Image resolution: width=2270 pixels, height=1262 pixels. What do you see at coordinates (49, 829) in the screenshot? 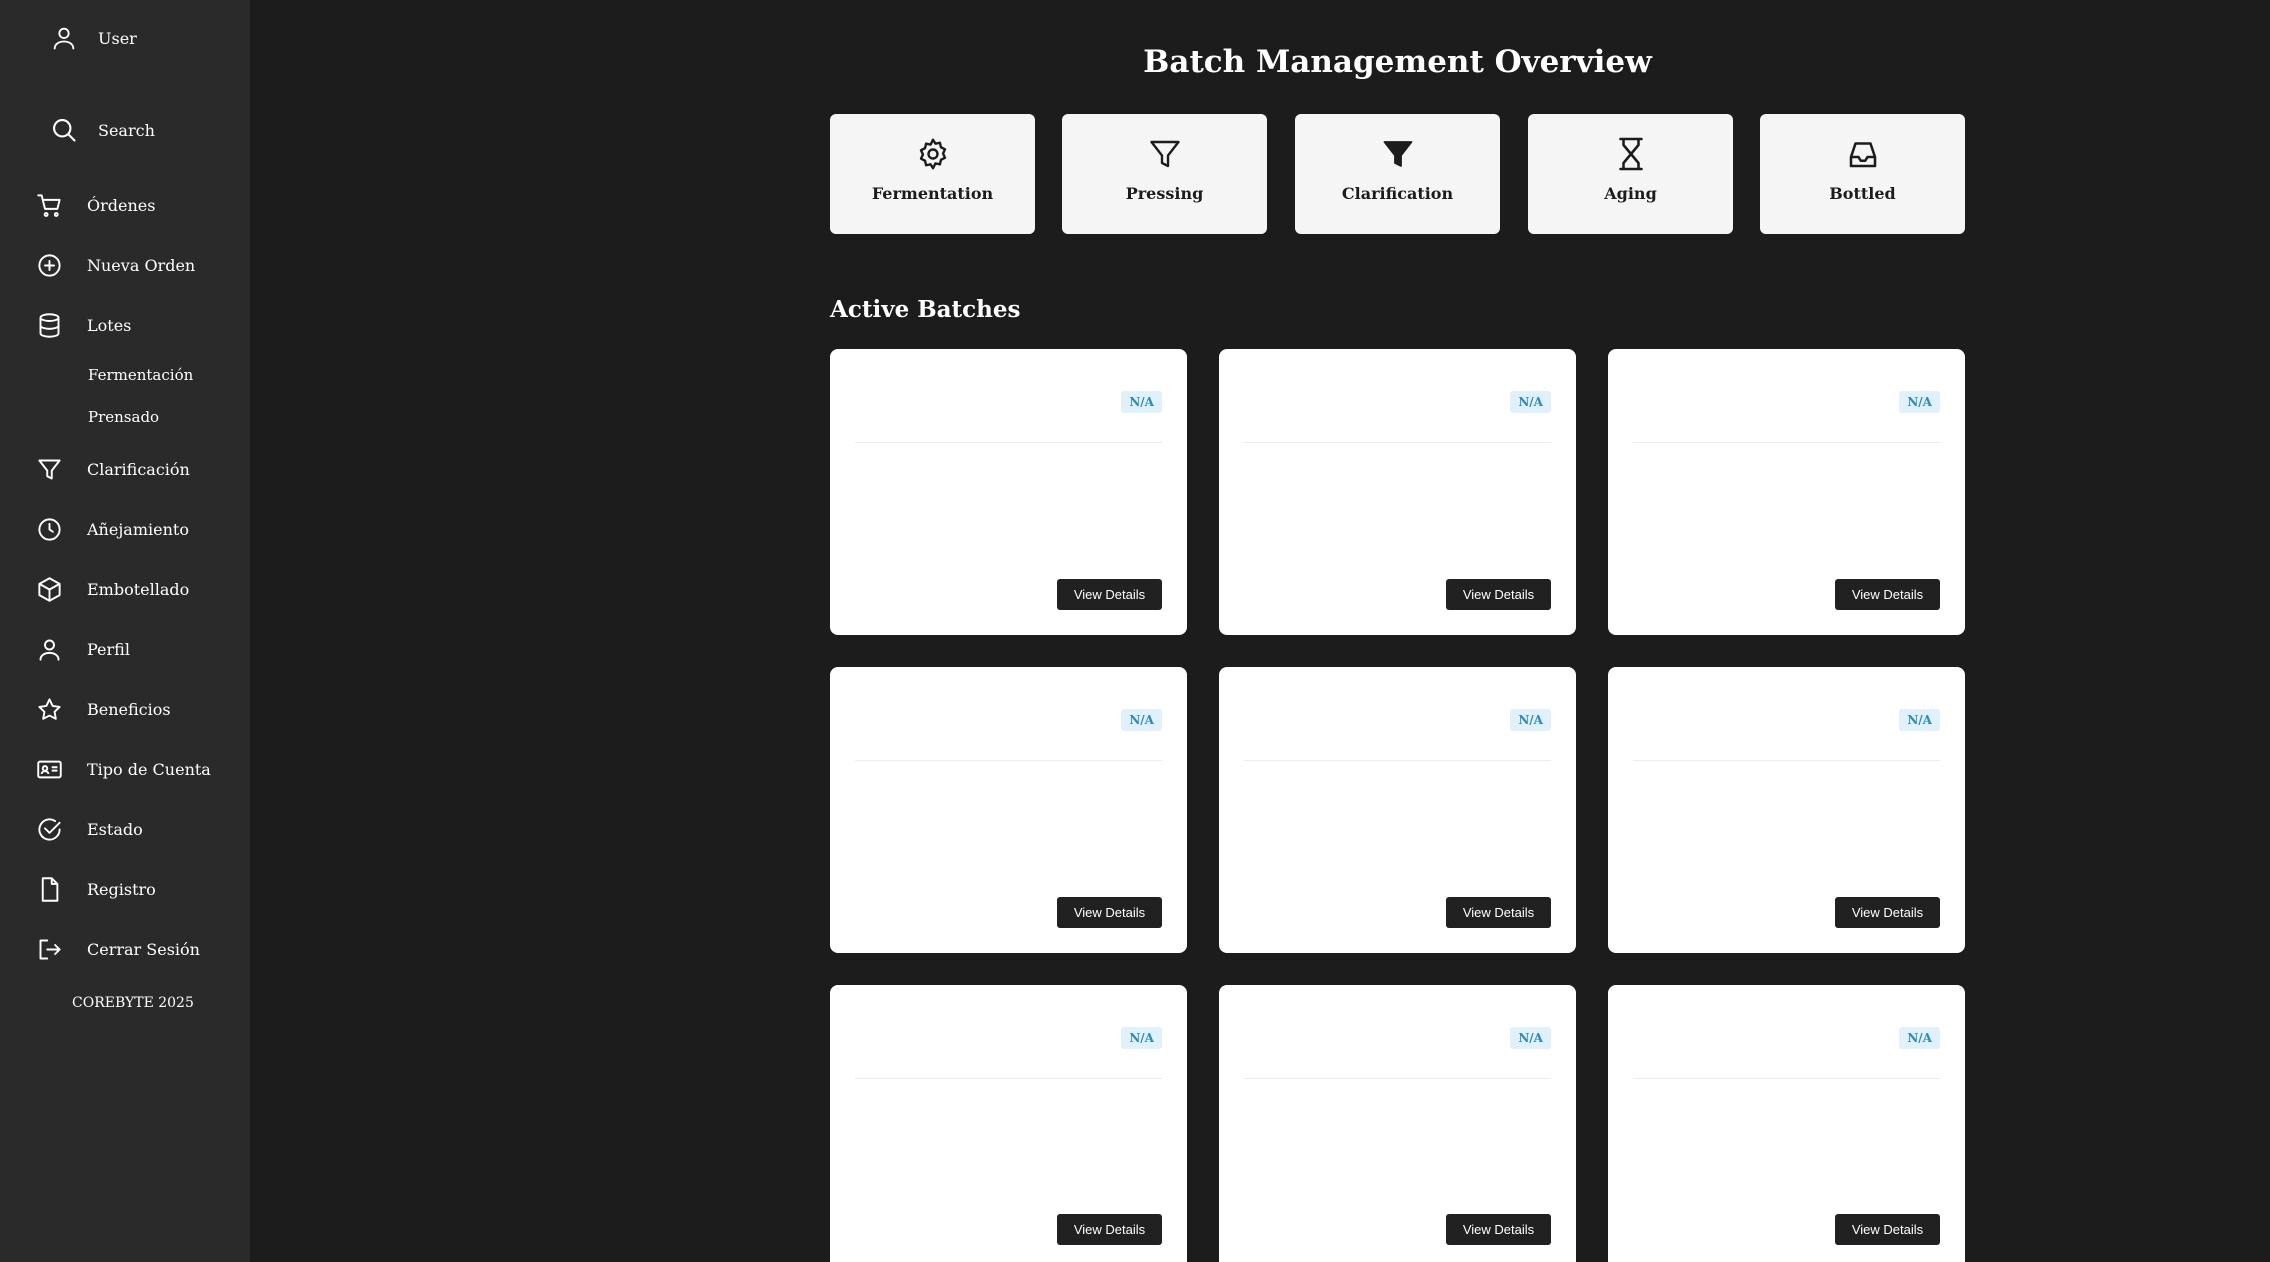
I see `check-circle-icon` at bounding box center [49, 829].